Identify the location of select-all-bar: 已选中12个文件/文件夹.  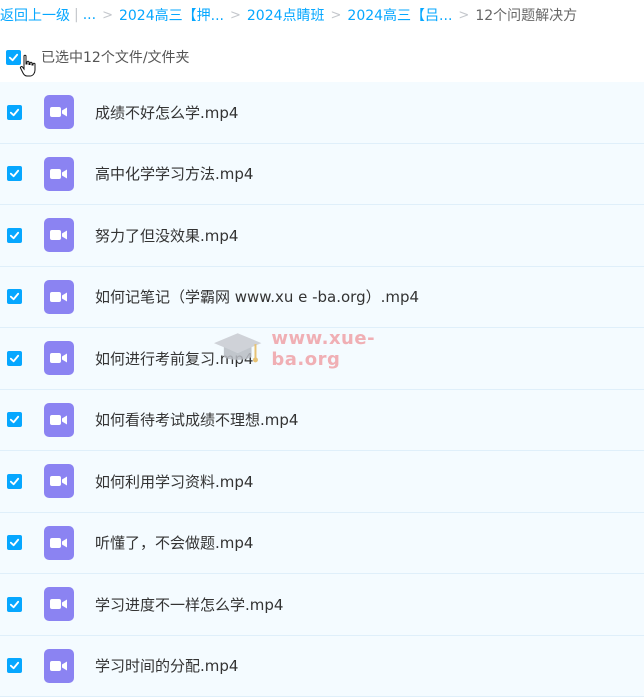
(322, 57).